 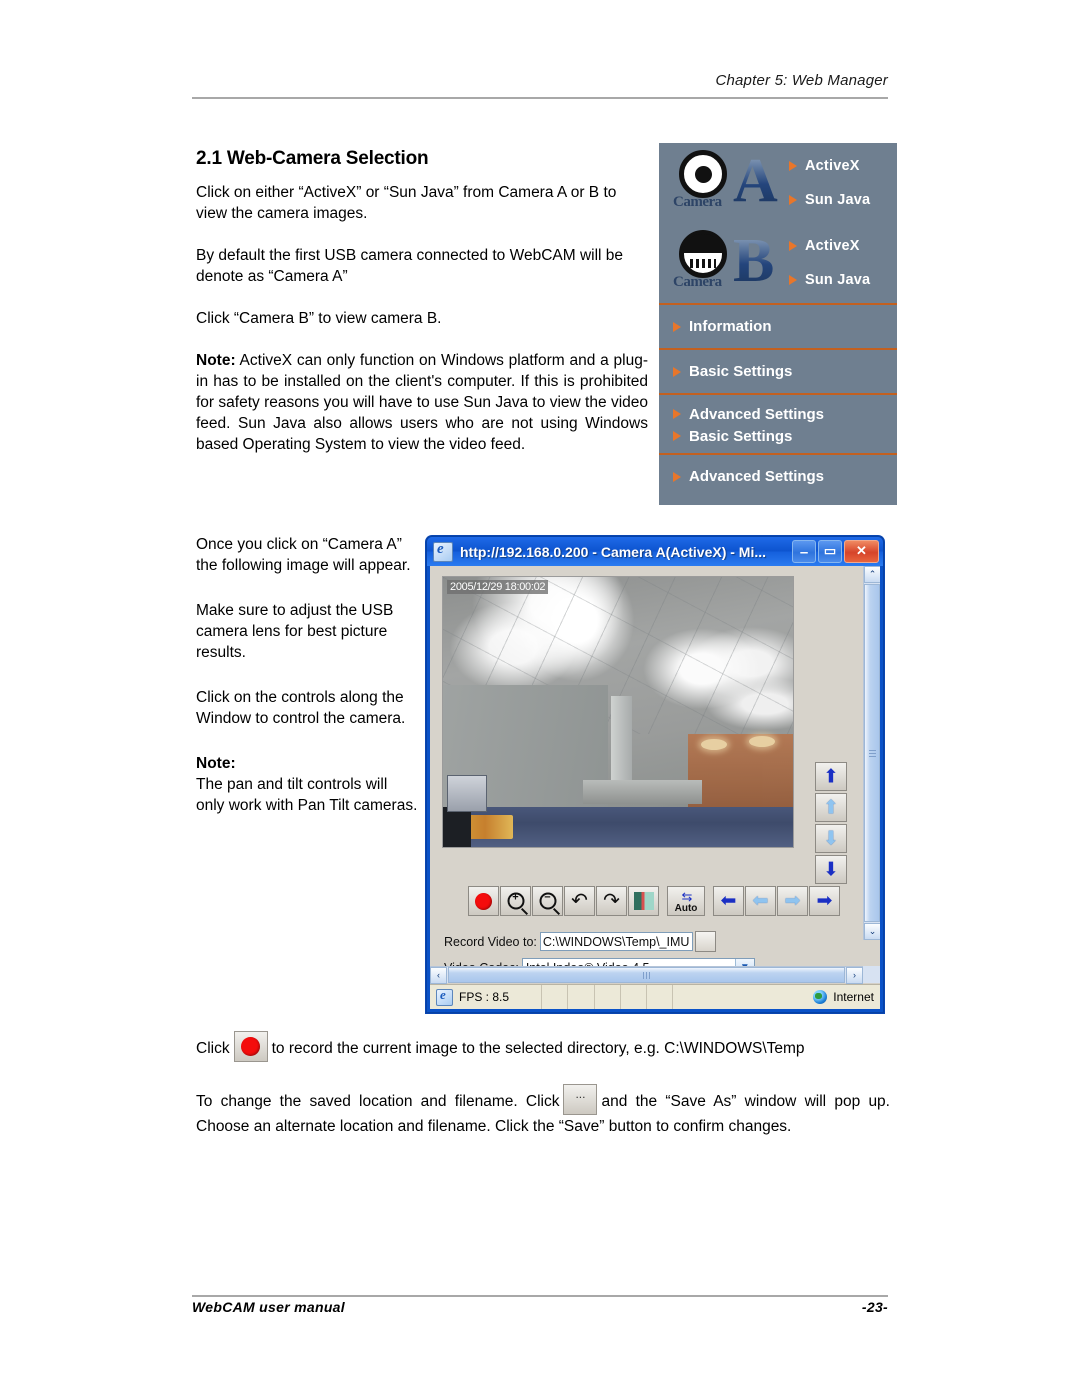 What do you see at coordinates (838, 280) in the screenshot?
I see `camera-b-sunjava-label: Sun Java` at bounding box center [838, 280].